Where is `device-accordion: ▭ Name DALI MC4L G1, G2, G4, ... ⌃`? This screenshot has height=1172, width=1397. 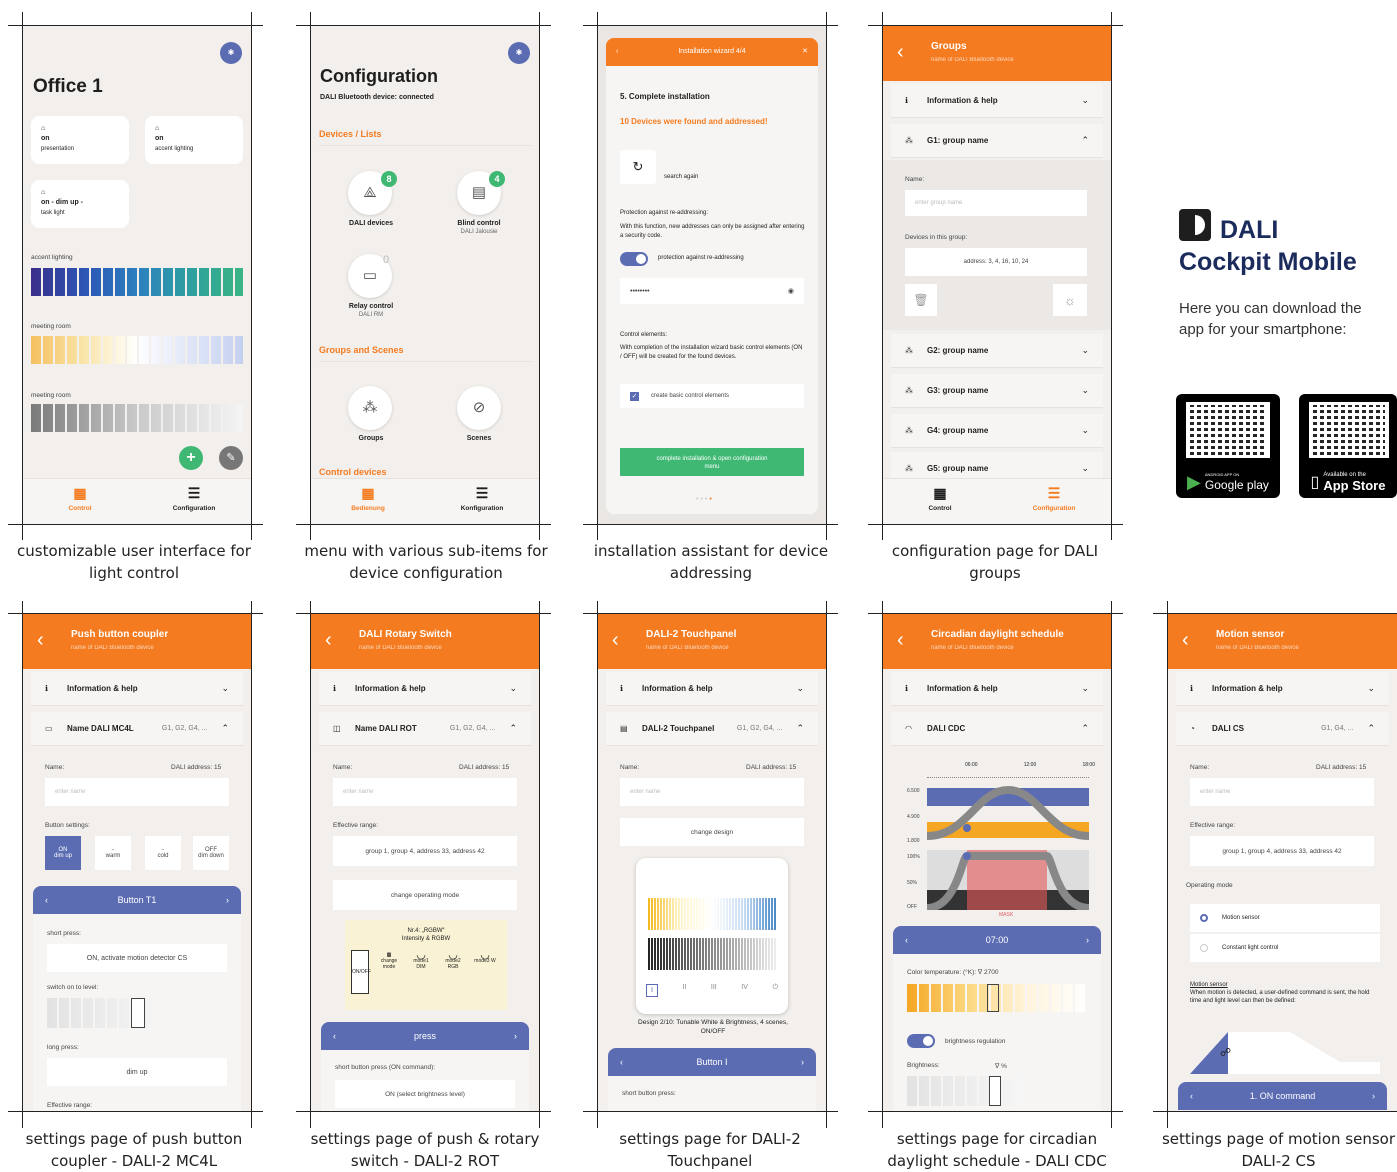
device-accordion: ▭ Name DALI MC4L G1, G2, G4, ... ⌃ is located at coordinates (137, 729).